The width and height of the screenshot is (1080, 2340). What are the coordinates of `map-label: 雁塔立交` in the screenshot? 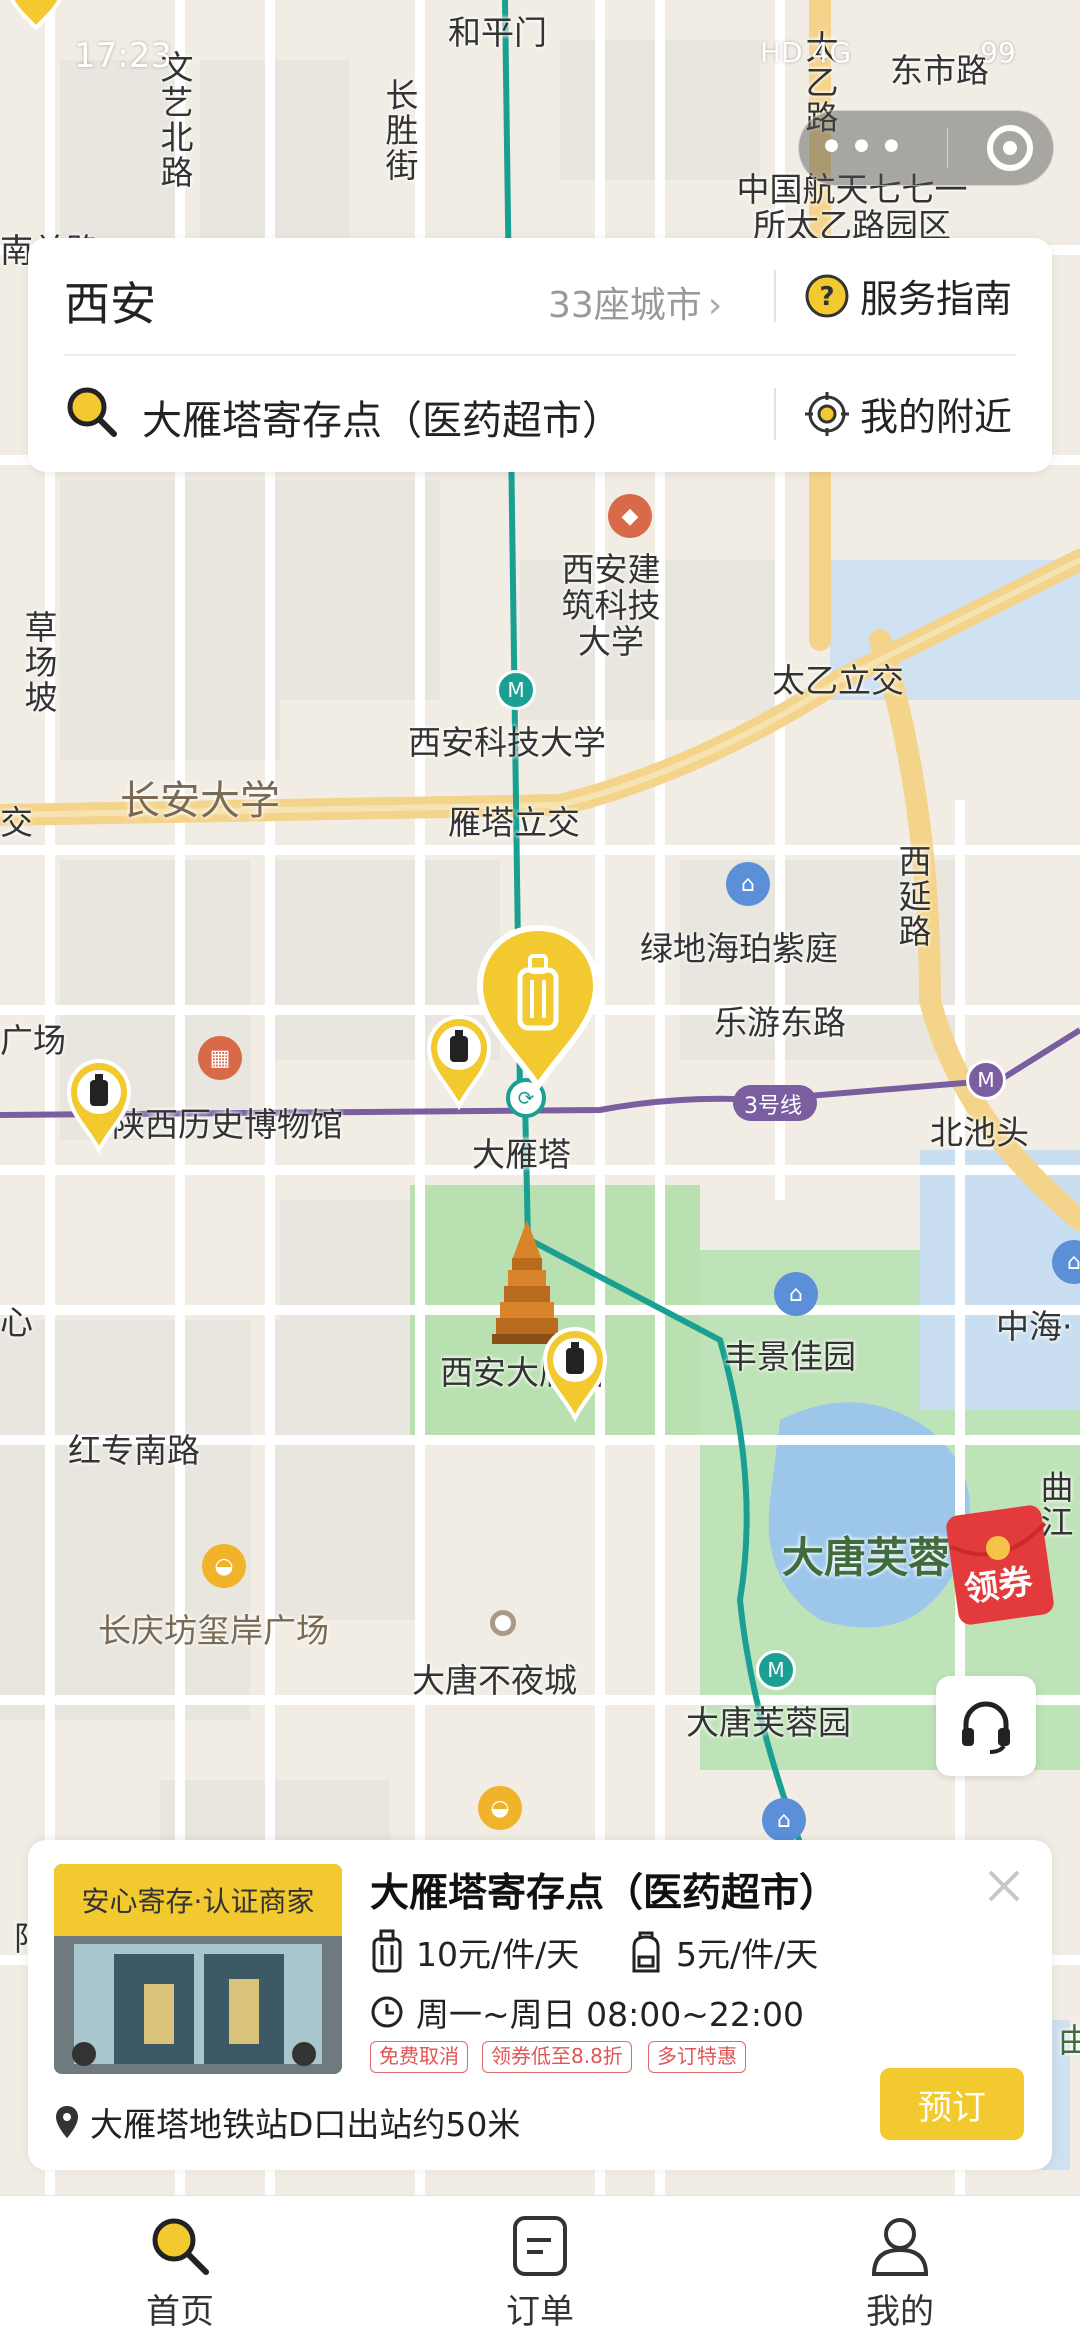 It's located at (514, 822).